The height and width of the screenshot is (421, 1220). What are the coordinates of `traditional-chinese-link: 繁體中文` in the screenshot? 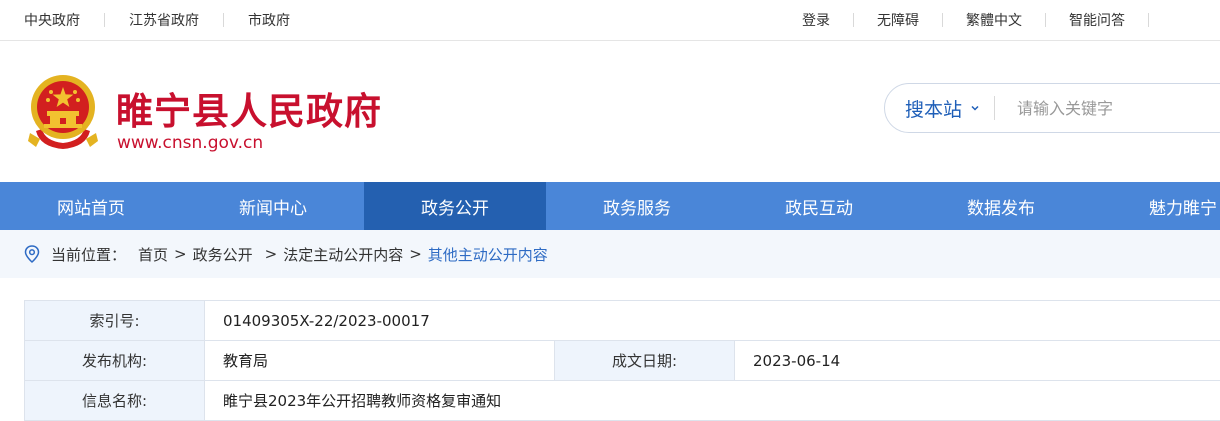 It's located at (994, 20).